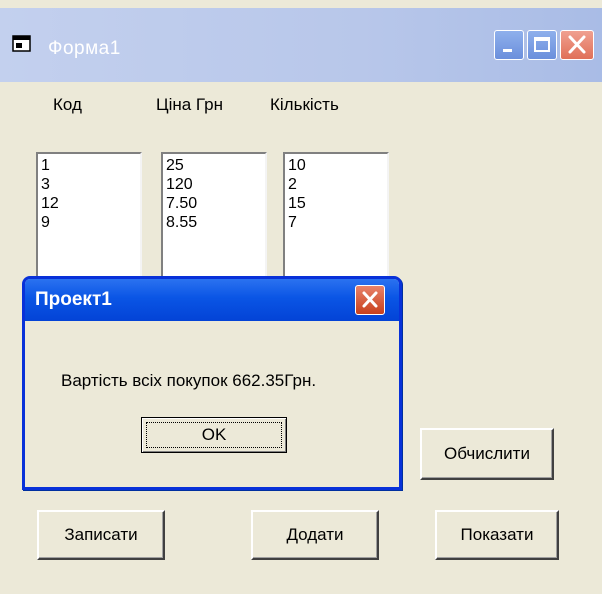 Image resolution: width=602 pixels, height=594 pixels. I want to click on focus-rect, so click(214, 435).